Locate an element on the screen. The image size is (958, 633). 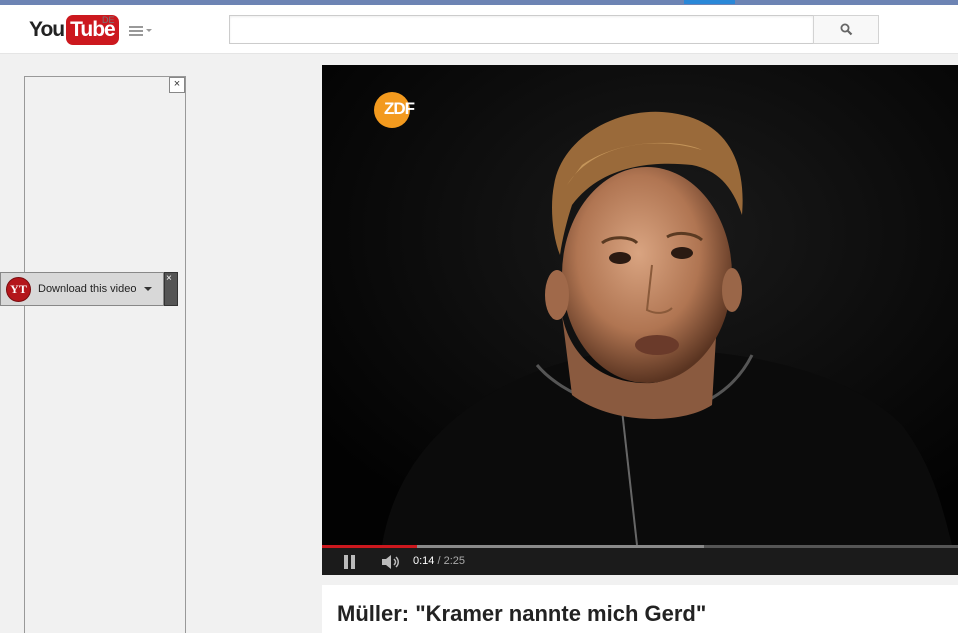
ad-panel is located at coordinates (105, 354).